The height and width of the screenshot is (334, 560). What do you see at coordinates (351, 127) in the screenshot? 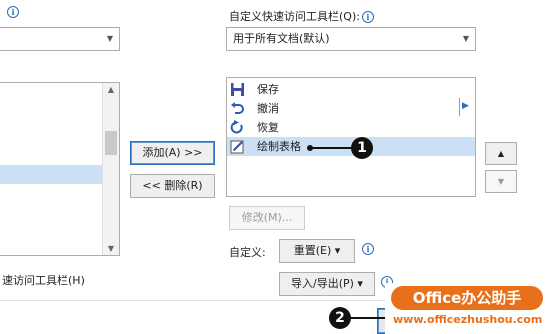
I see `list-item: 恢复` at bounding box center [351, 127].